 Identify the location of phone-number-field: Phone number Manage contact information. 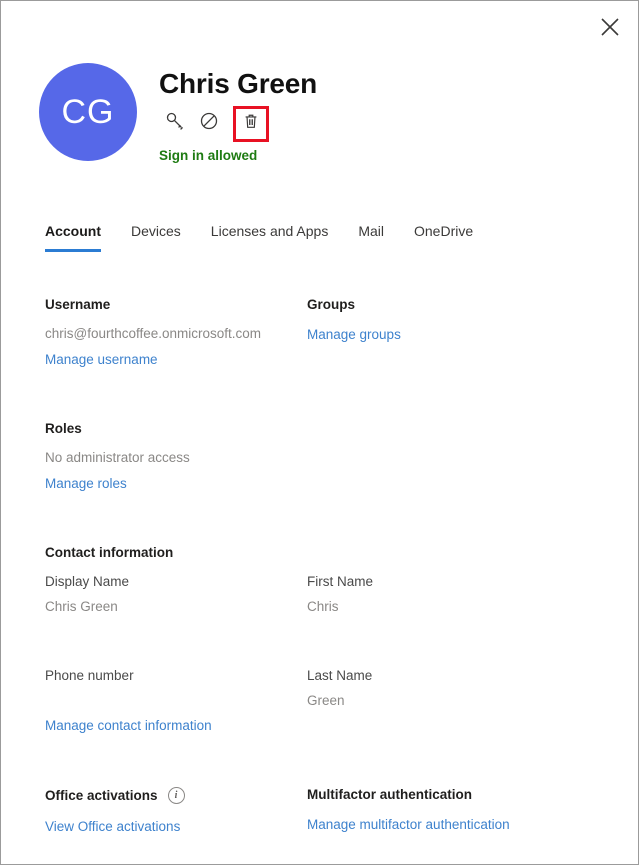
(176, 701).